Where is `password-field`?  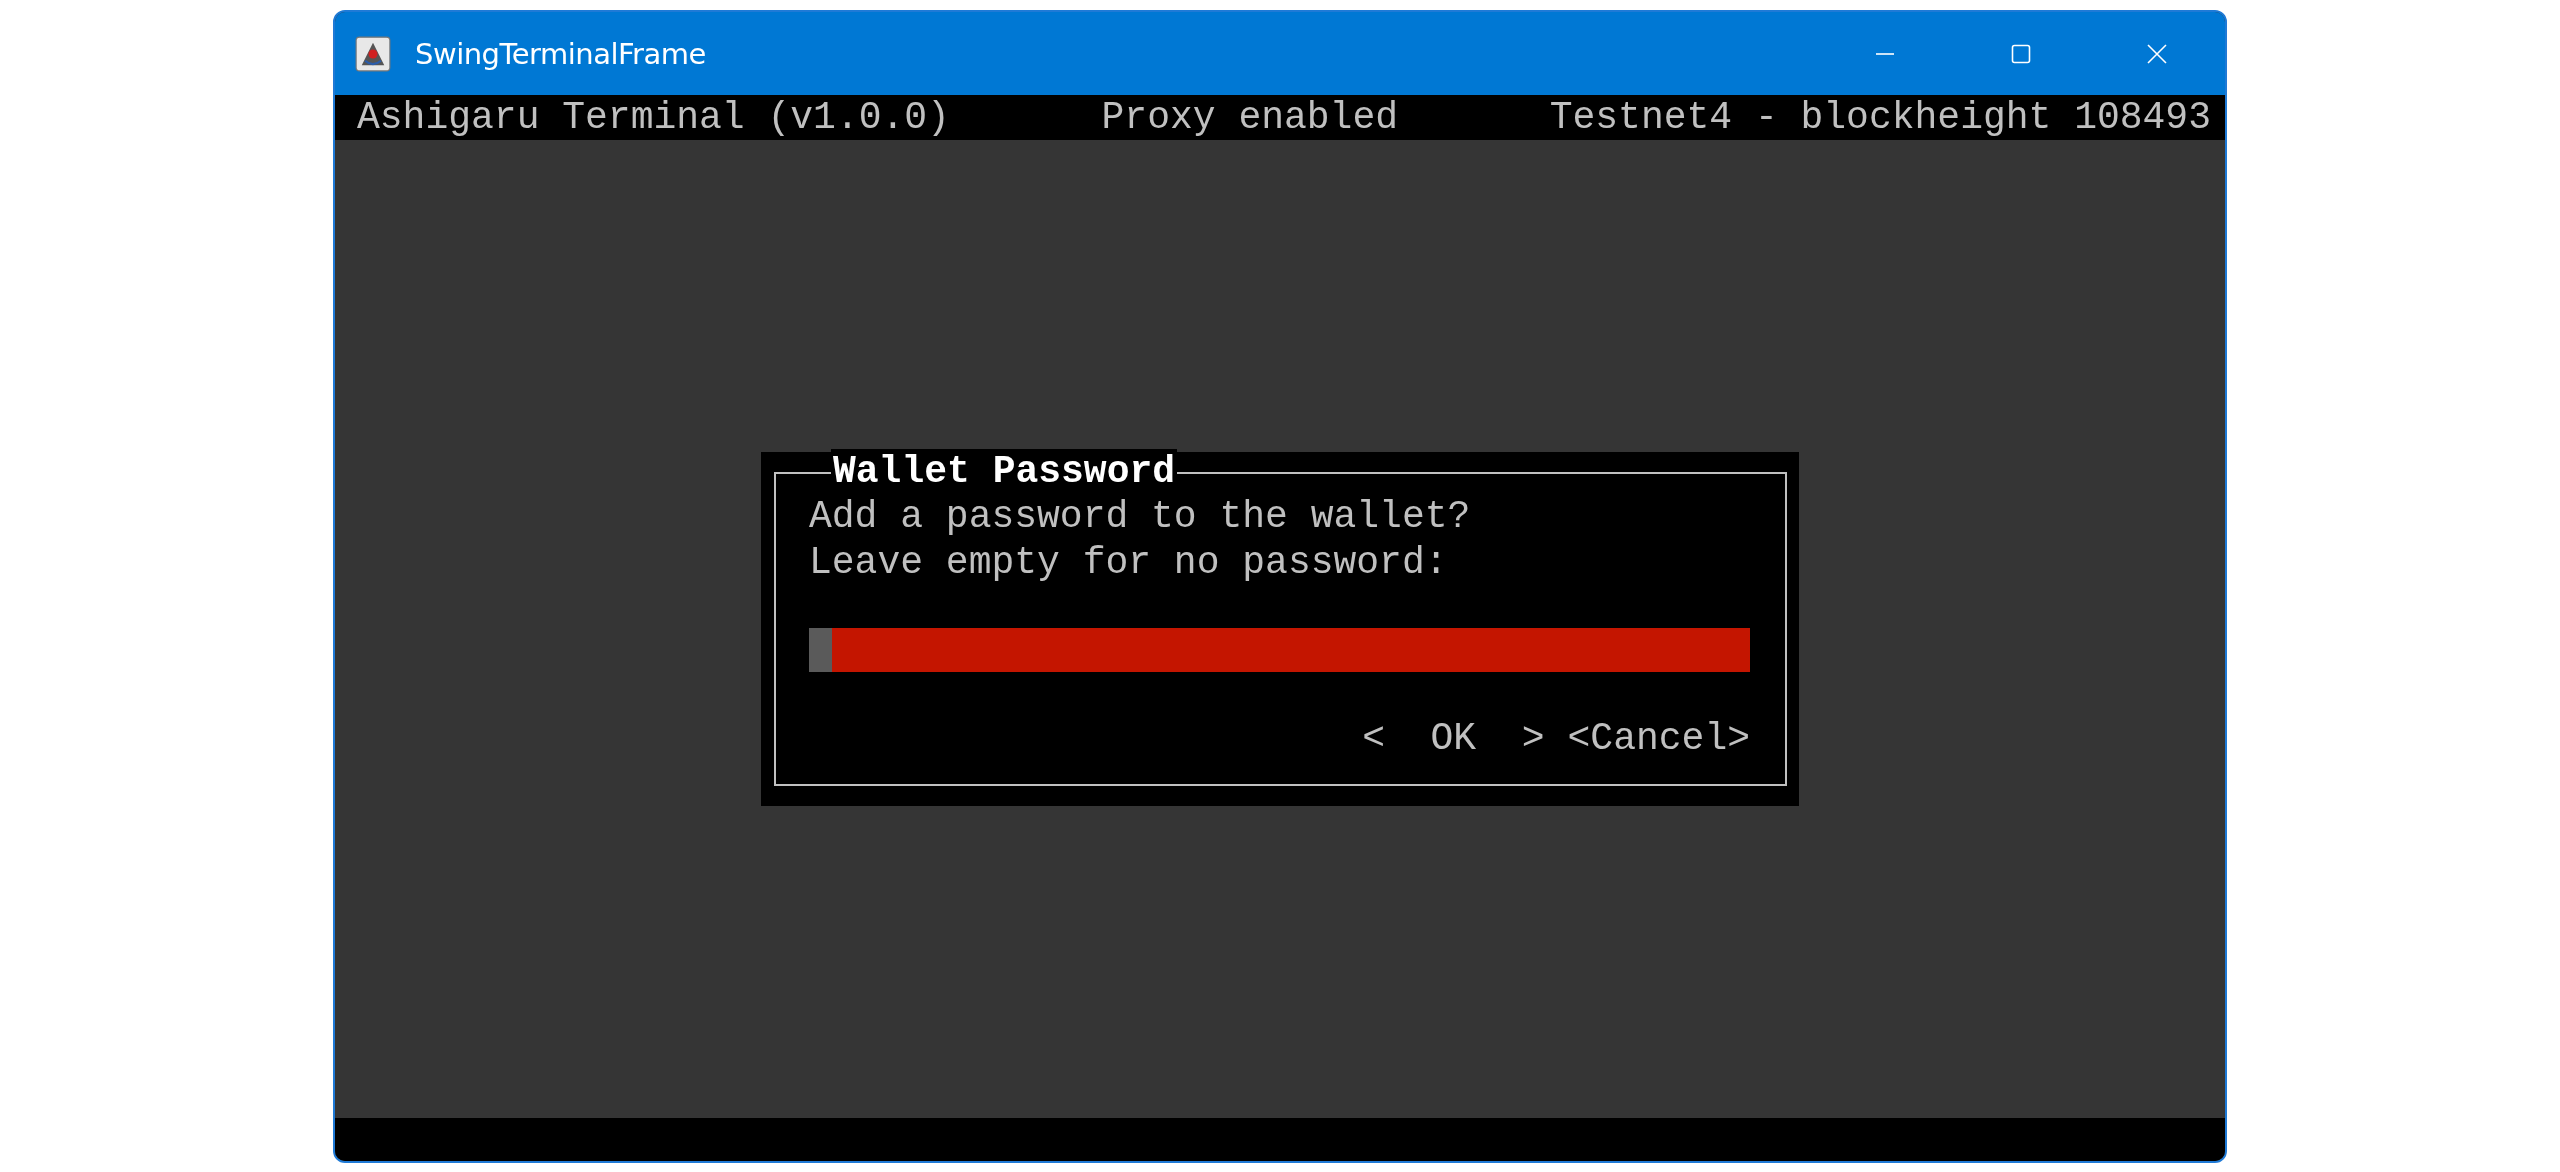
password-field is located at coordinates (1279, 650).